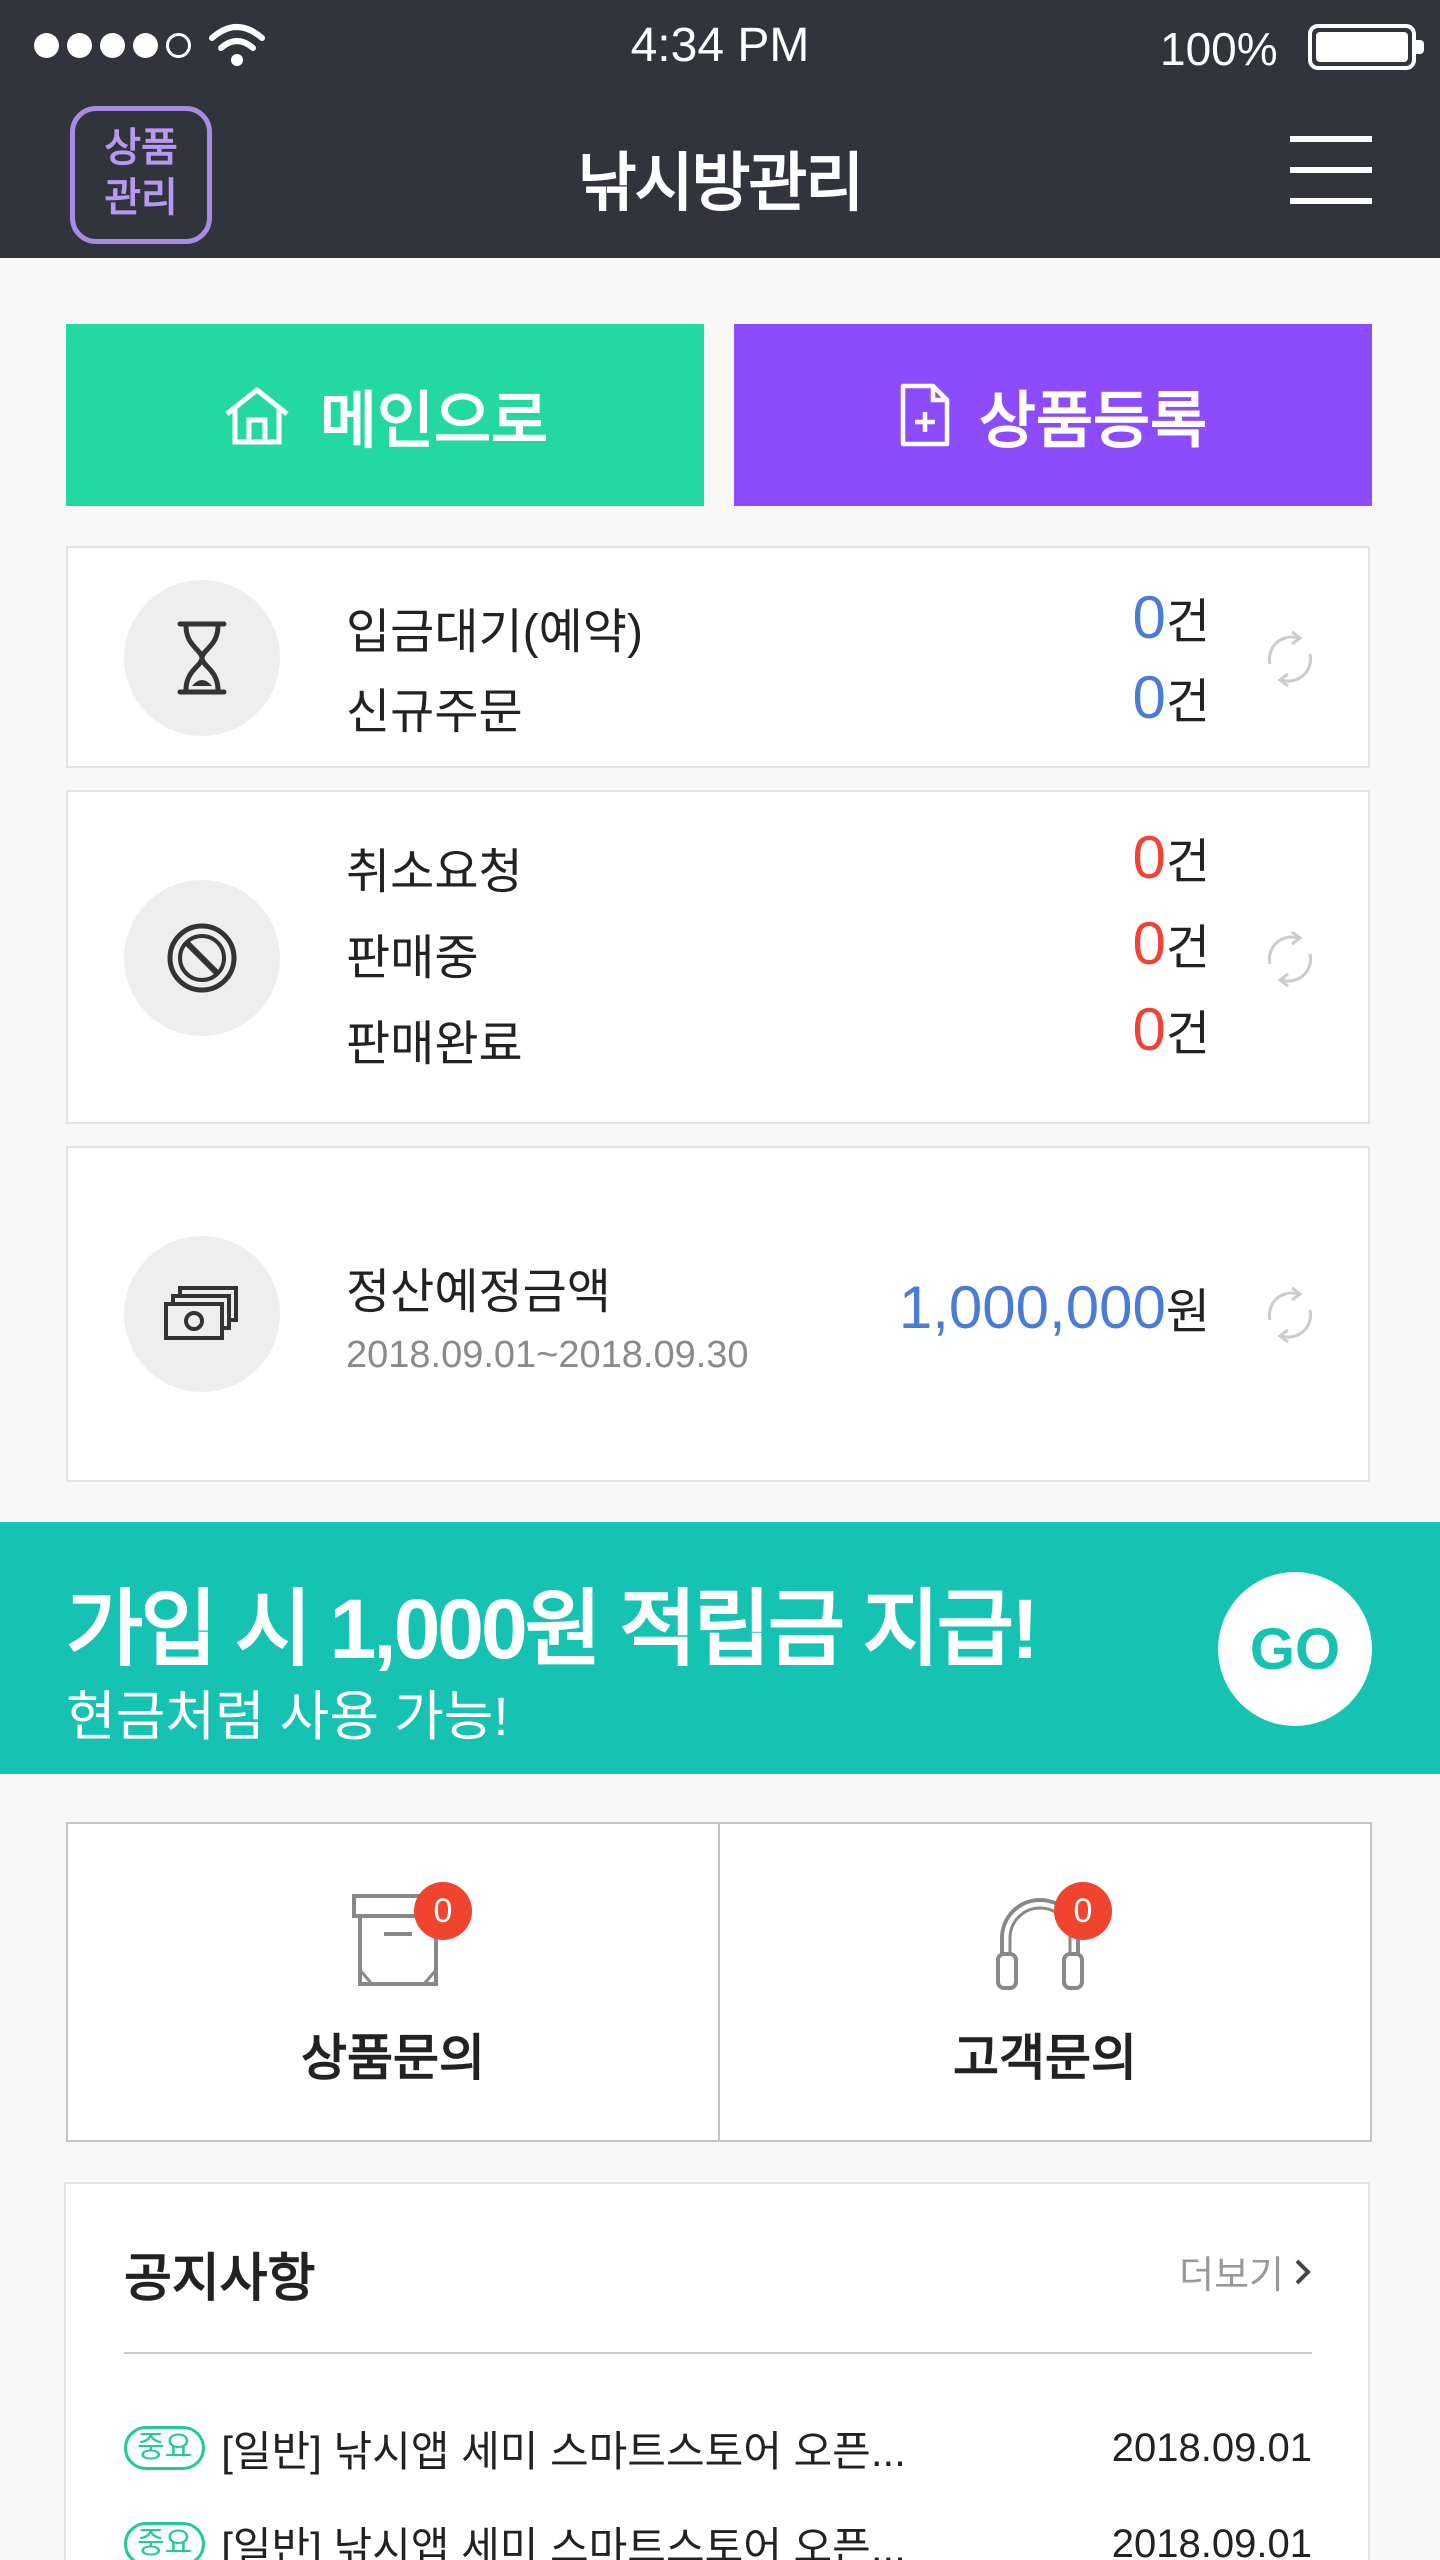 The width and height of the screenshot is (1440, 2560). What do you see at coordinates (393, 1982) in the screenshot?
I see `product-inquiry-button: 0 상품문의` at bounding box center [393, 1982].